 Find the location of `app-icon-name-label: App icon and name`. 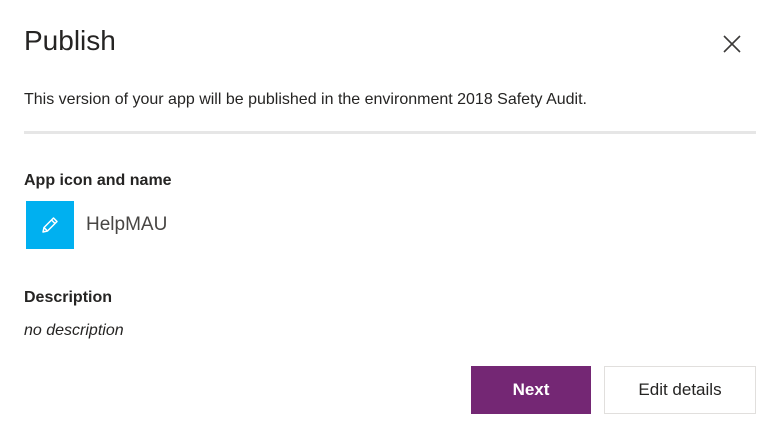

app-icon-name-label: App icon and name is located at coordinates (98, 180).